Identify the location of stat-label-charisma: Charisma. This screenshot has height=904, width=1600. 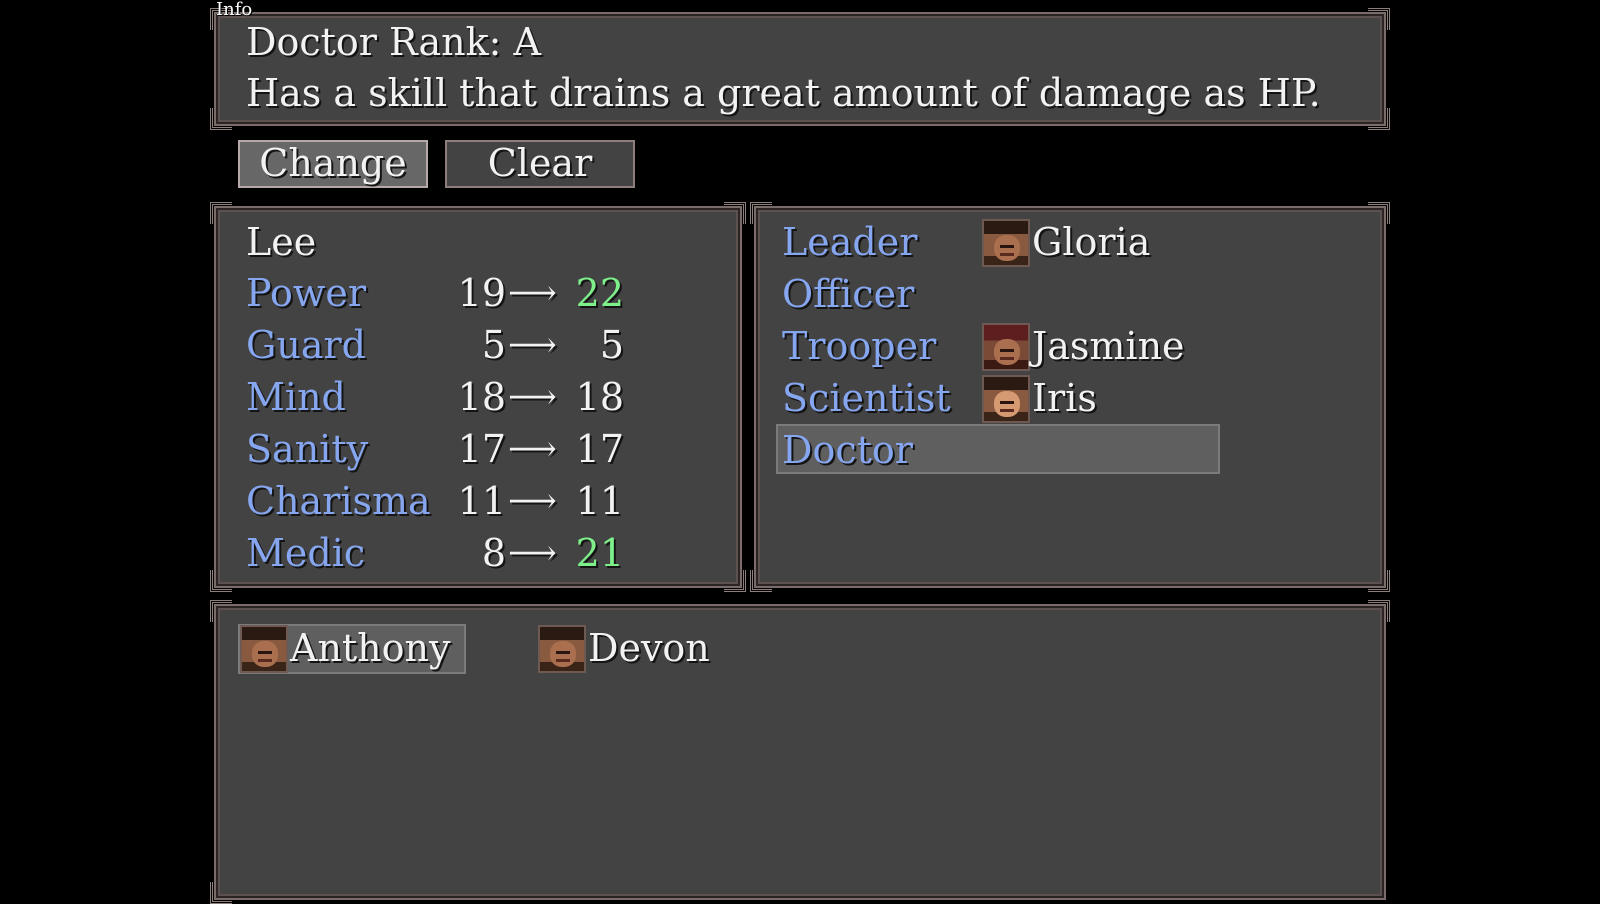
(338, 501).